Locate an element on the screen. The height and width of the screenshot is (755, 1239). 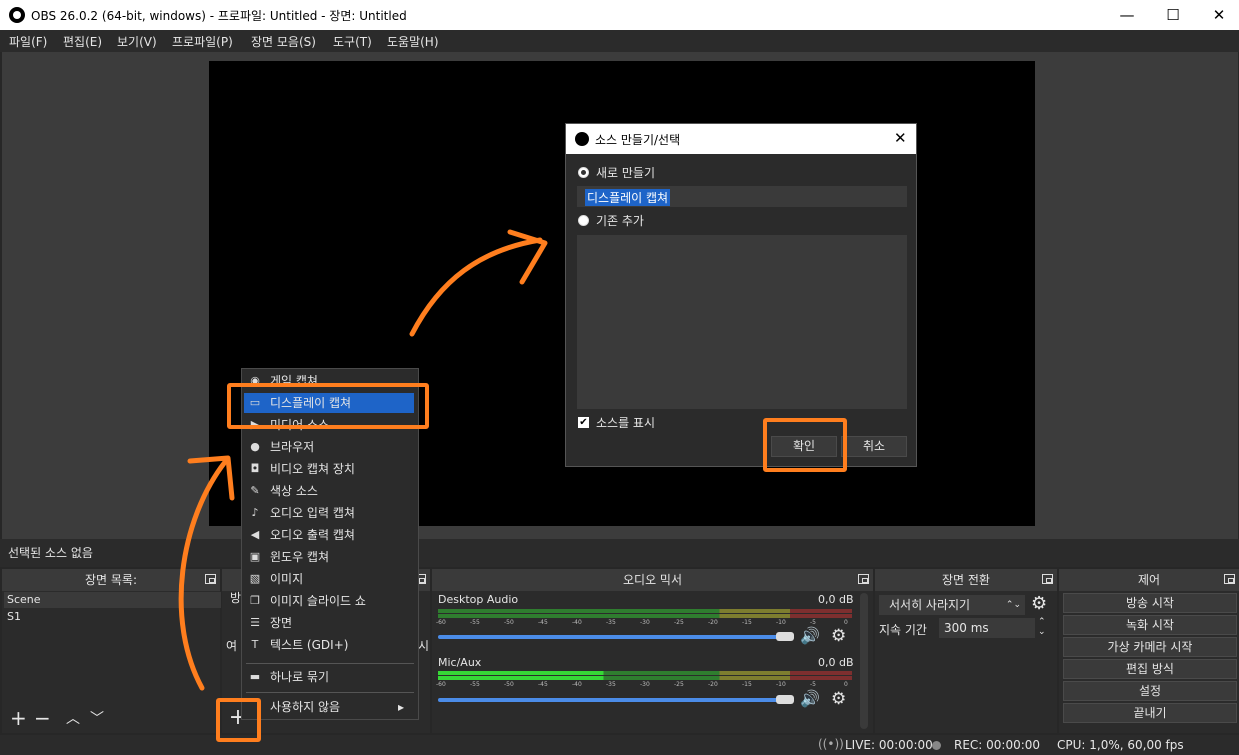
exit-button: 끝내기 is located at coordinates (1150, 713).